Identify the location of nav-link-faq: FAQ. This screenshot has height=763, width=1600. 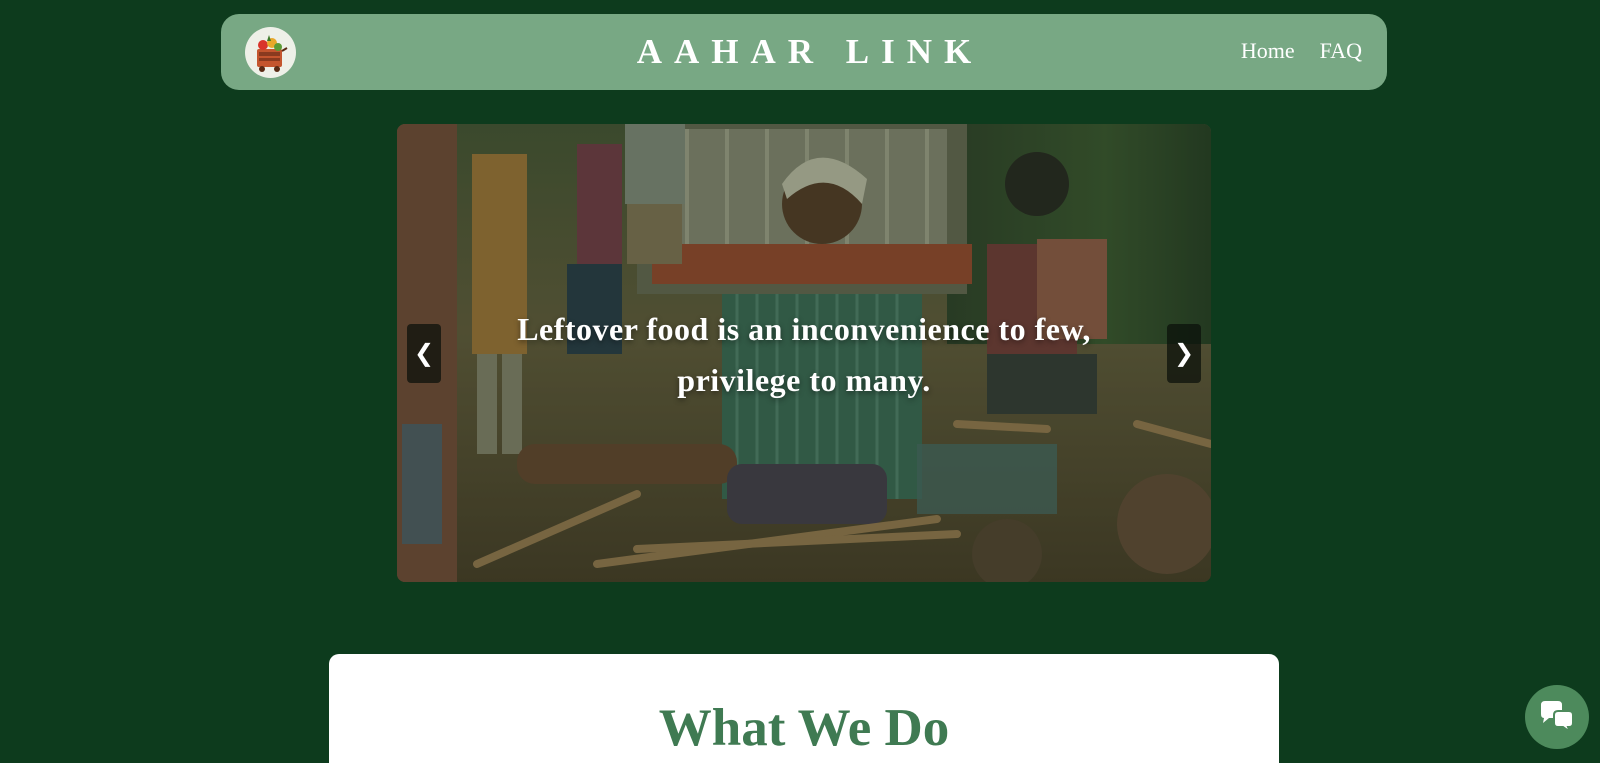
(1341, 51).